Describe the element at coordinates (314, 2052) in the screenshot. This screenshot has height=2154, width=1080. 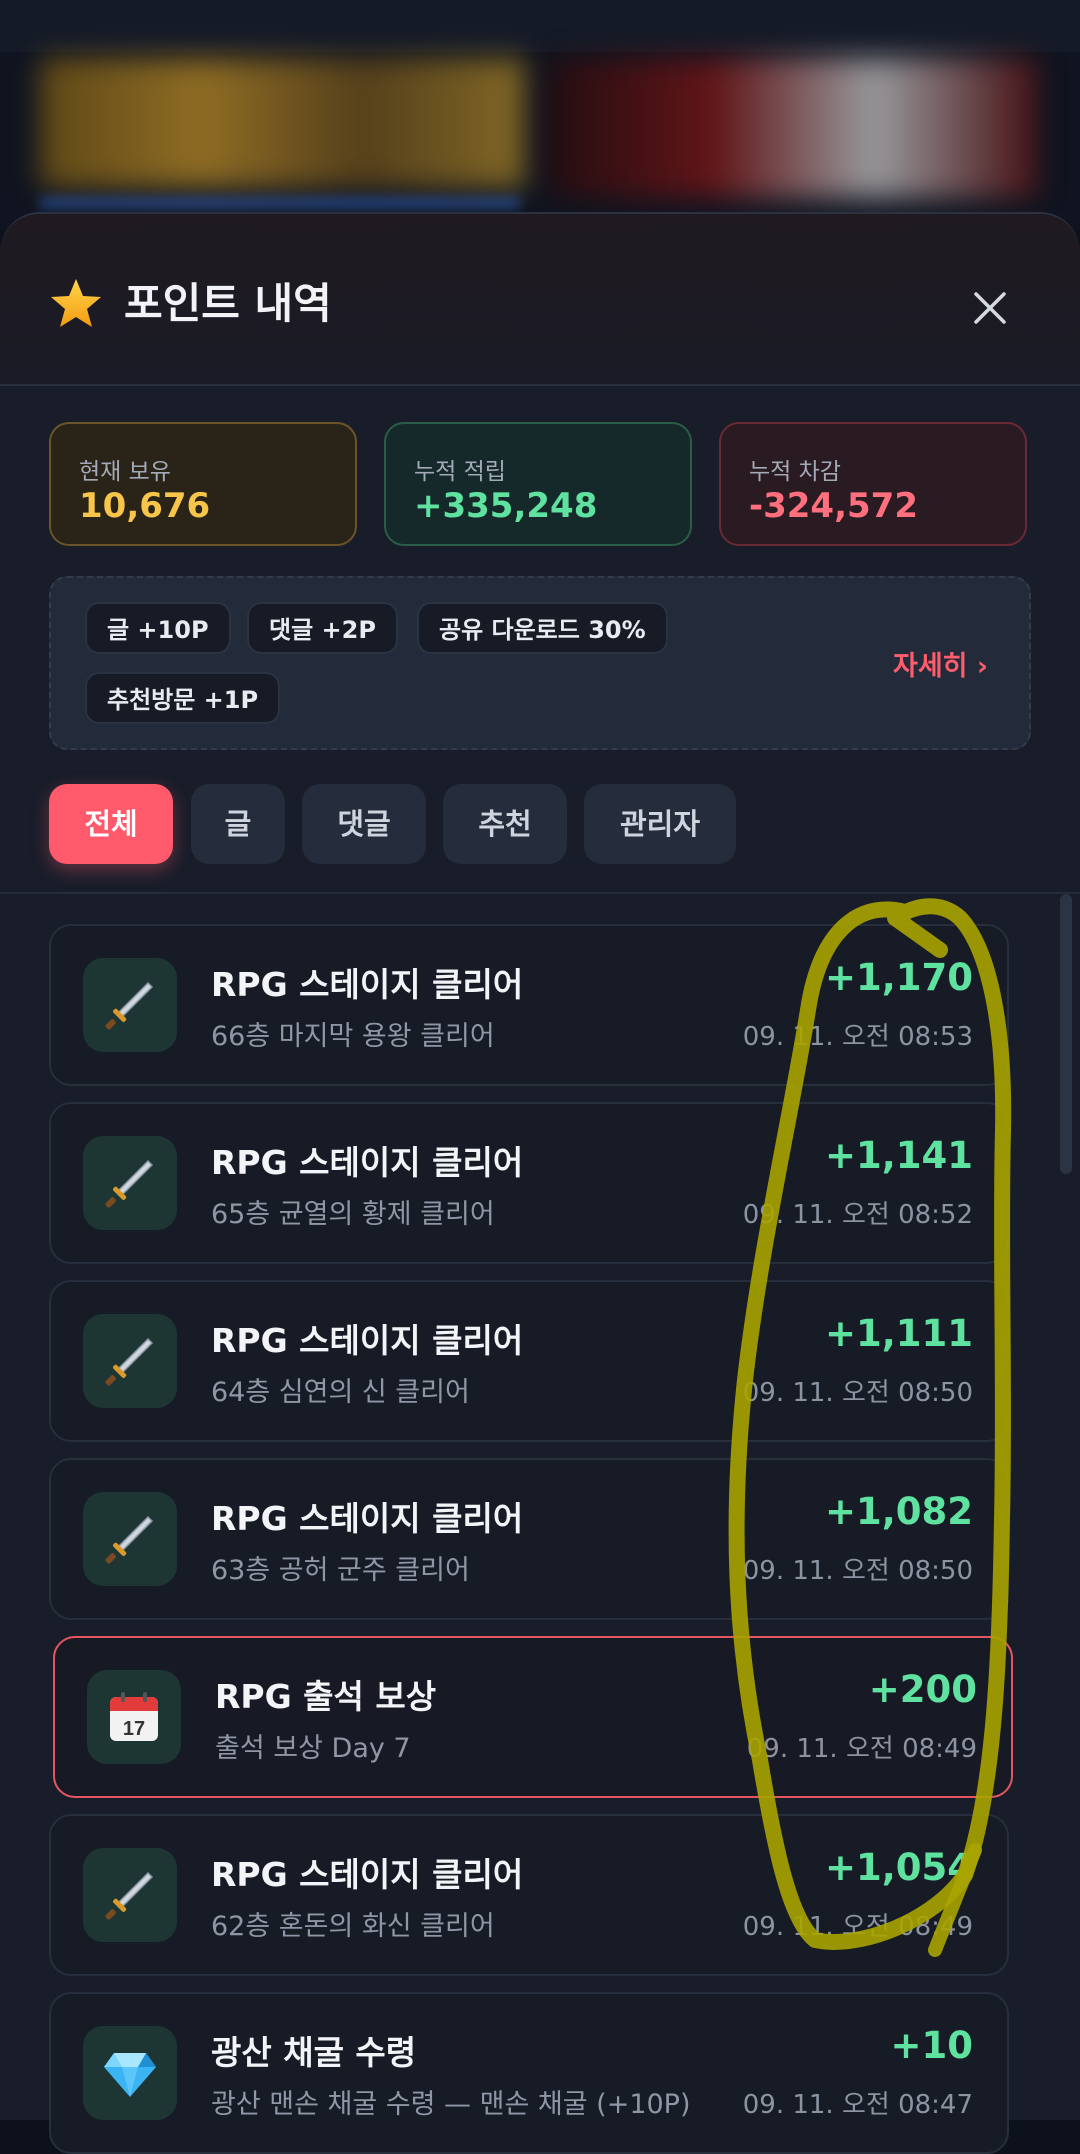
I see `item-title: 광산 채굴 수령` at that location.